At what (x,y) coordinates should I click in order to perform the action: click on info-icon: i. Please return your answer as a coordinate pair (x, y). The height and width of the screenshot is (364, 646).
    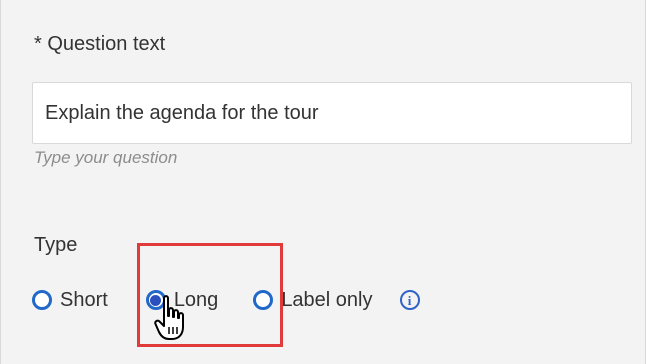
    Looking at the image, I should click on (409, 300).